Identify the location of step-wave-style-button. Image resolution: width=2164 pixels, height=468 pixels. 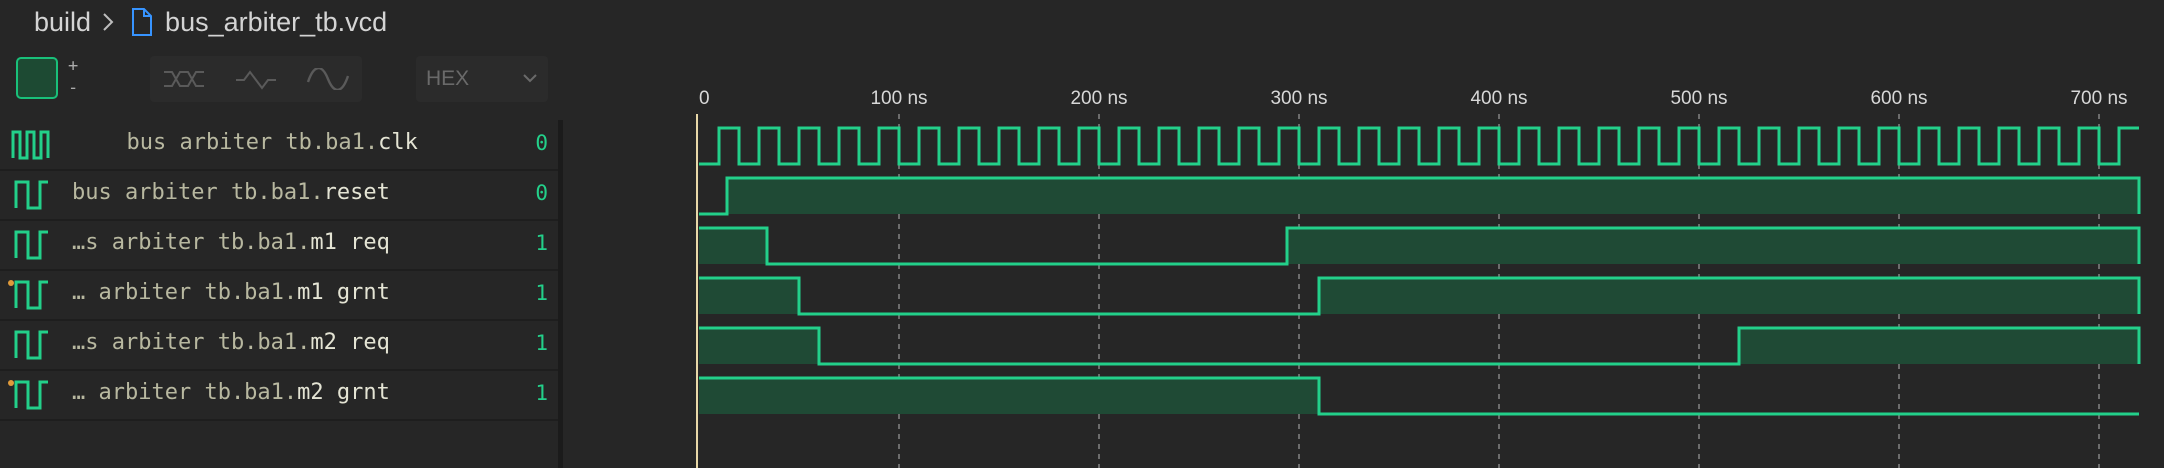
(256, 79).